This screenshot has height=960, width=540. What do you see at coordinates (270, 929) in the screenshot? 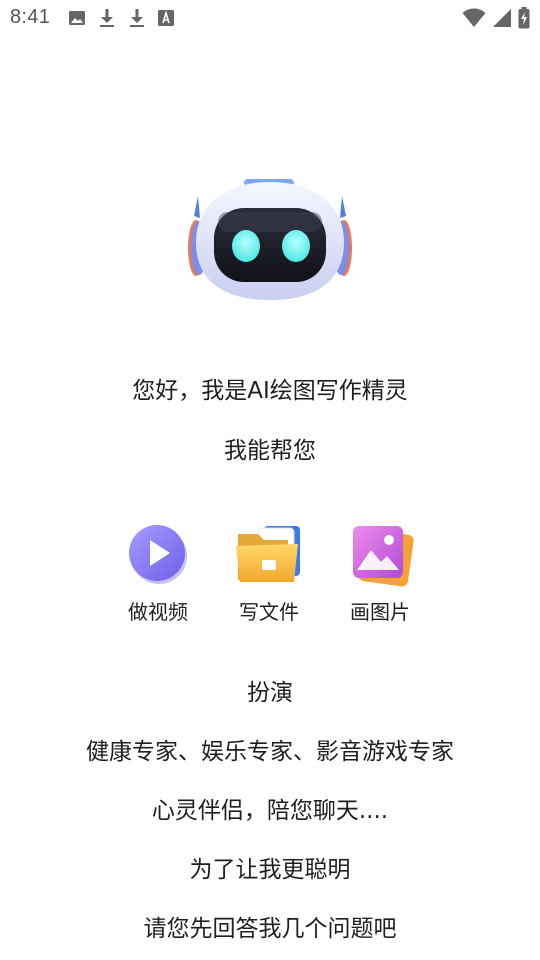
I see `questions-prompt: 请您先回答我几个问题吧` at bounding box center [270, 929].